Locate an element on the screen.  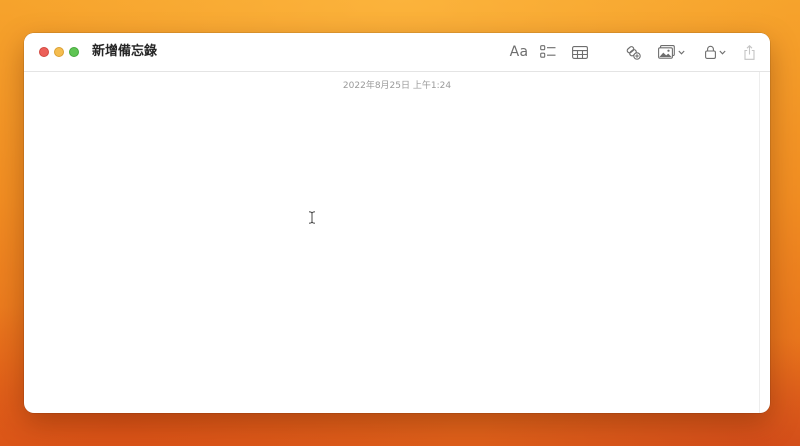
maximize-window-button is located at coordinates (74, 52).